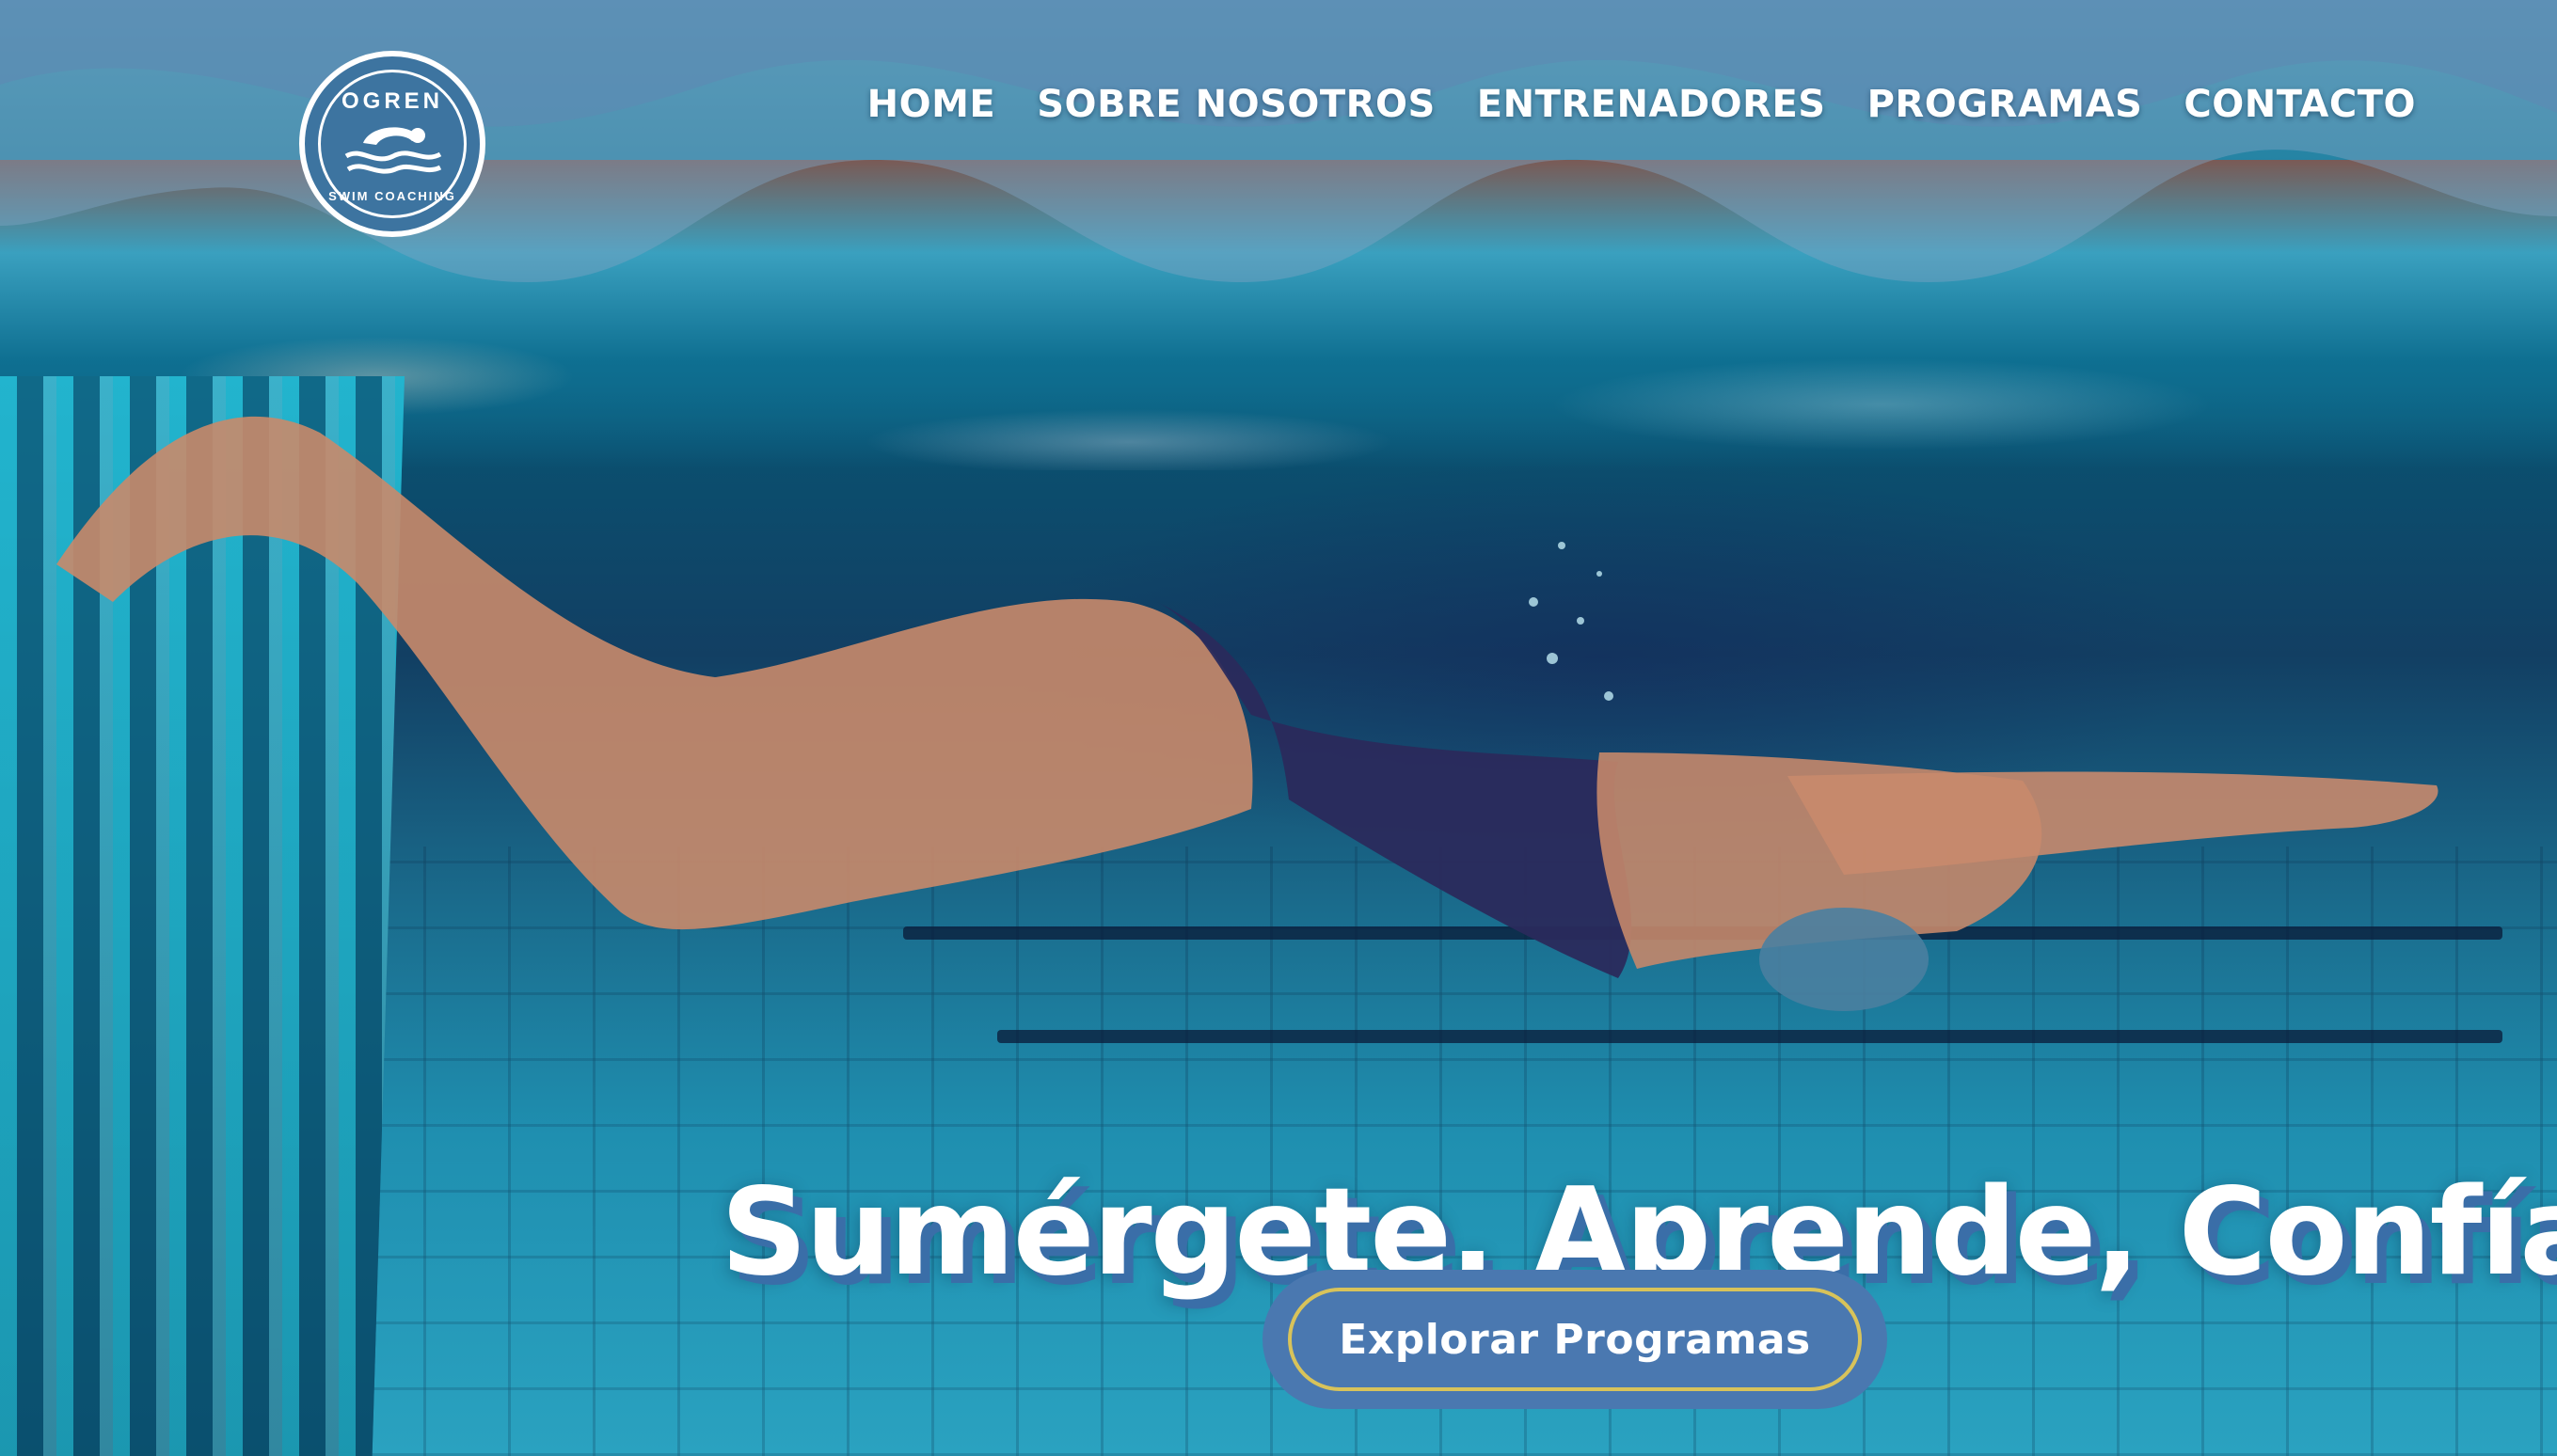  I want to click on logo-tagline: SWIM COACHING, so click(392, 196).